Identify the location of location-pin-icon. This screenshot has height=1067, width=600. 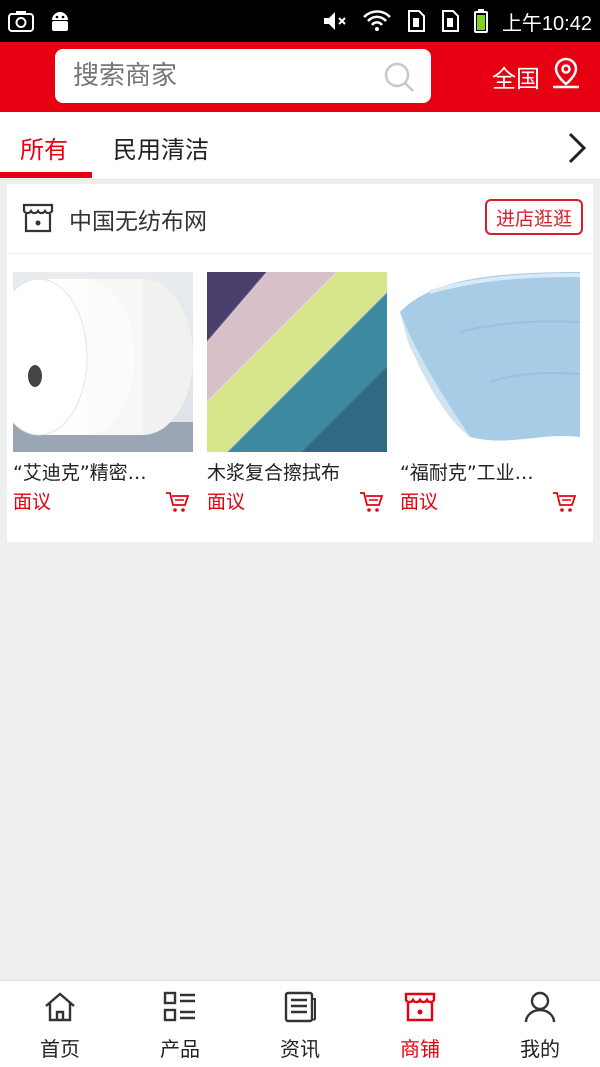
(566, 76).